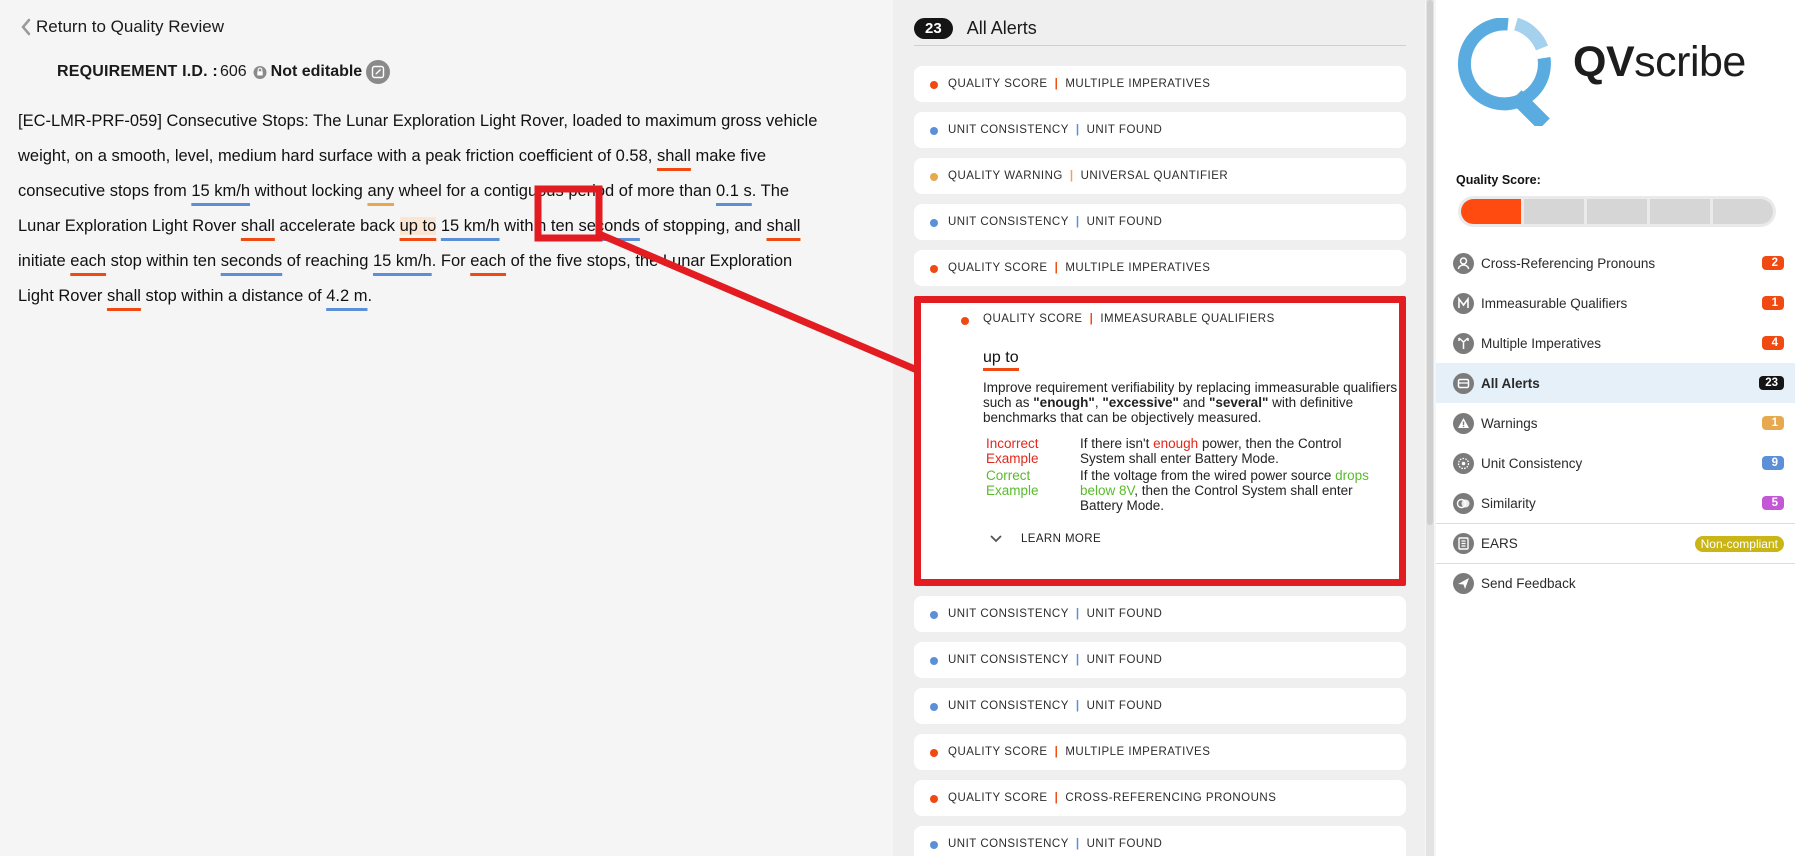 This screenshot has width=1795, height=856. Describe the element at coordinates (44, 261) in the screenshot. I see `requirement-text-run: initiate` at that location.